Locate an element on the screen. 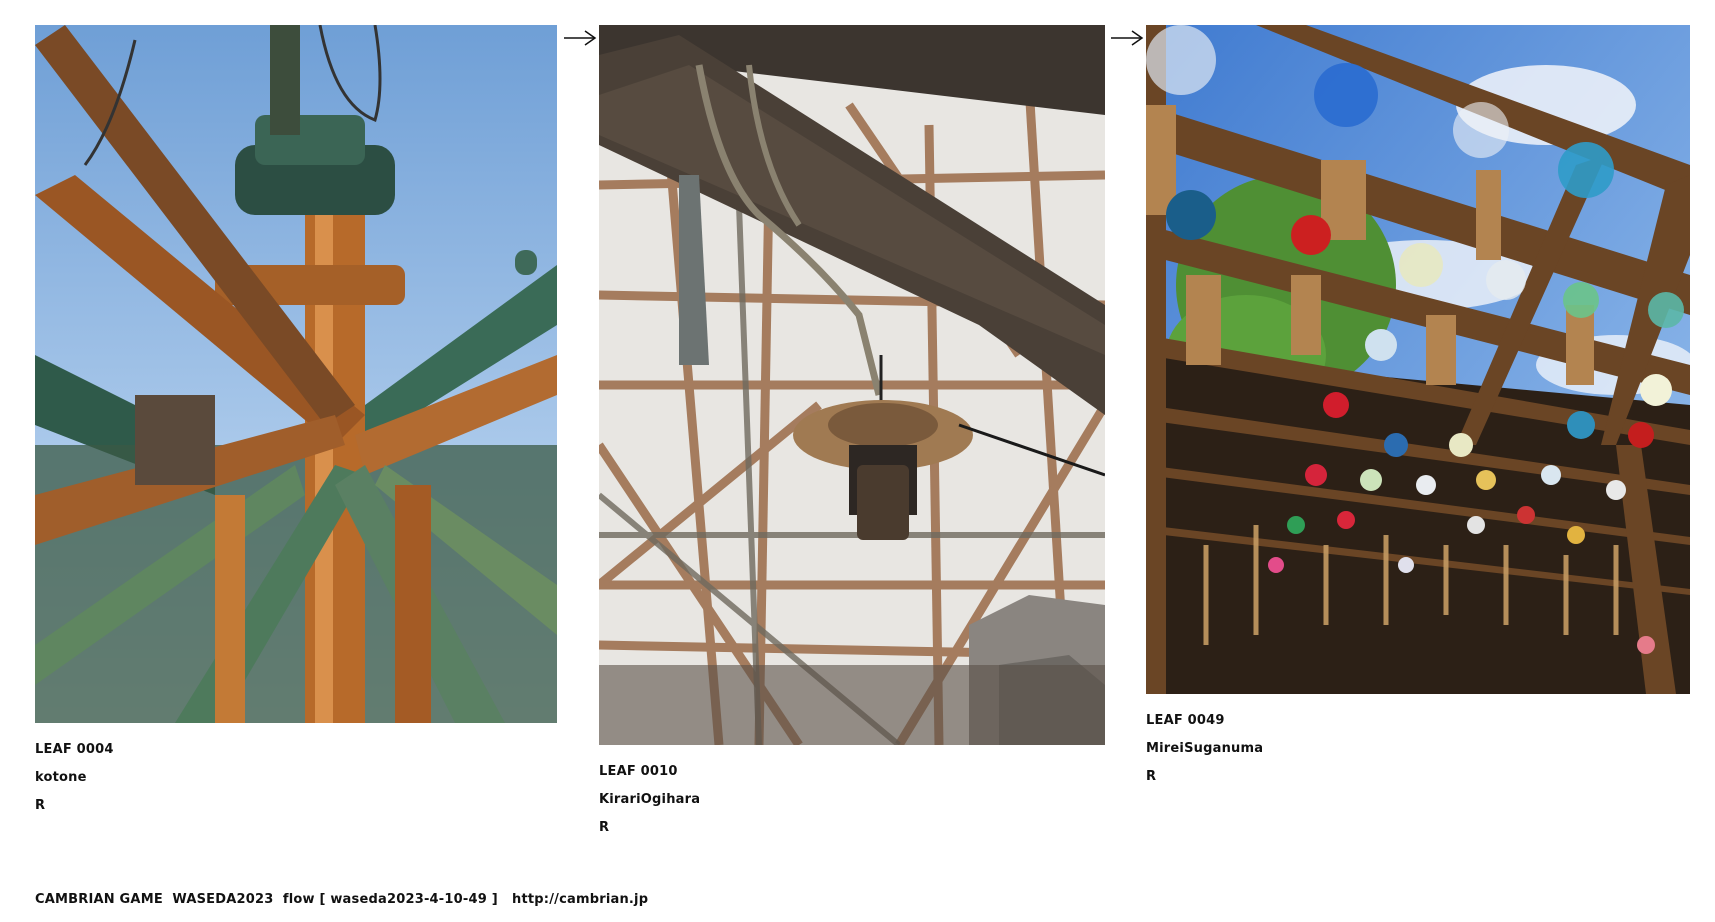 The width and height of the screenshot is (1715, 922). leaf-caption: LEAF 0049 MireiSuganuma R is located at coordinates (1418, 749).